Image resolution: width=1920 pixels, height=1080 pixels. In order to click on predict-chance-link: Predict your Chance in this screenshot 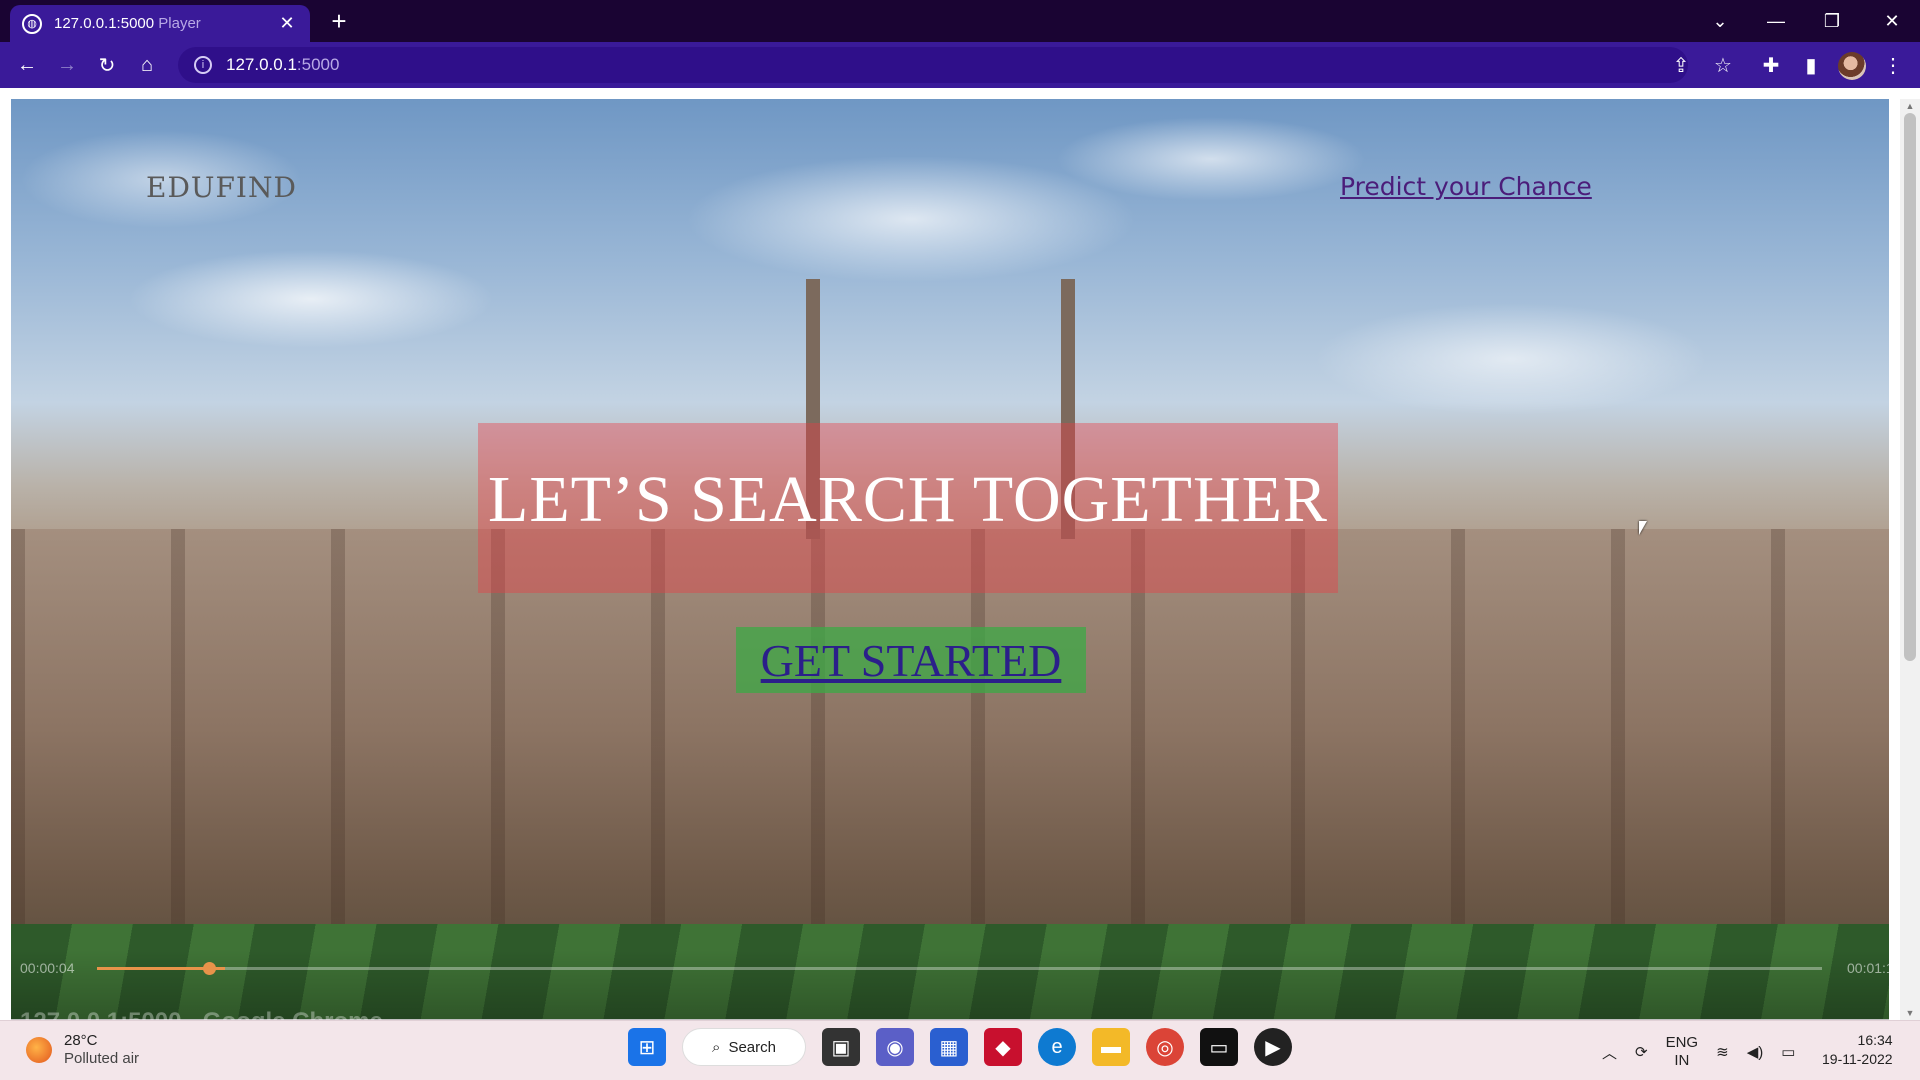, I will do `click(1466, 186)`.